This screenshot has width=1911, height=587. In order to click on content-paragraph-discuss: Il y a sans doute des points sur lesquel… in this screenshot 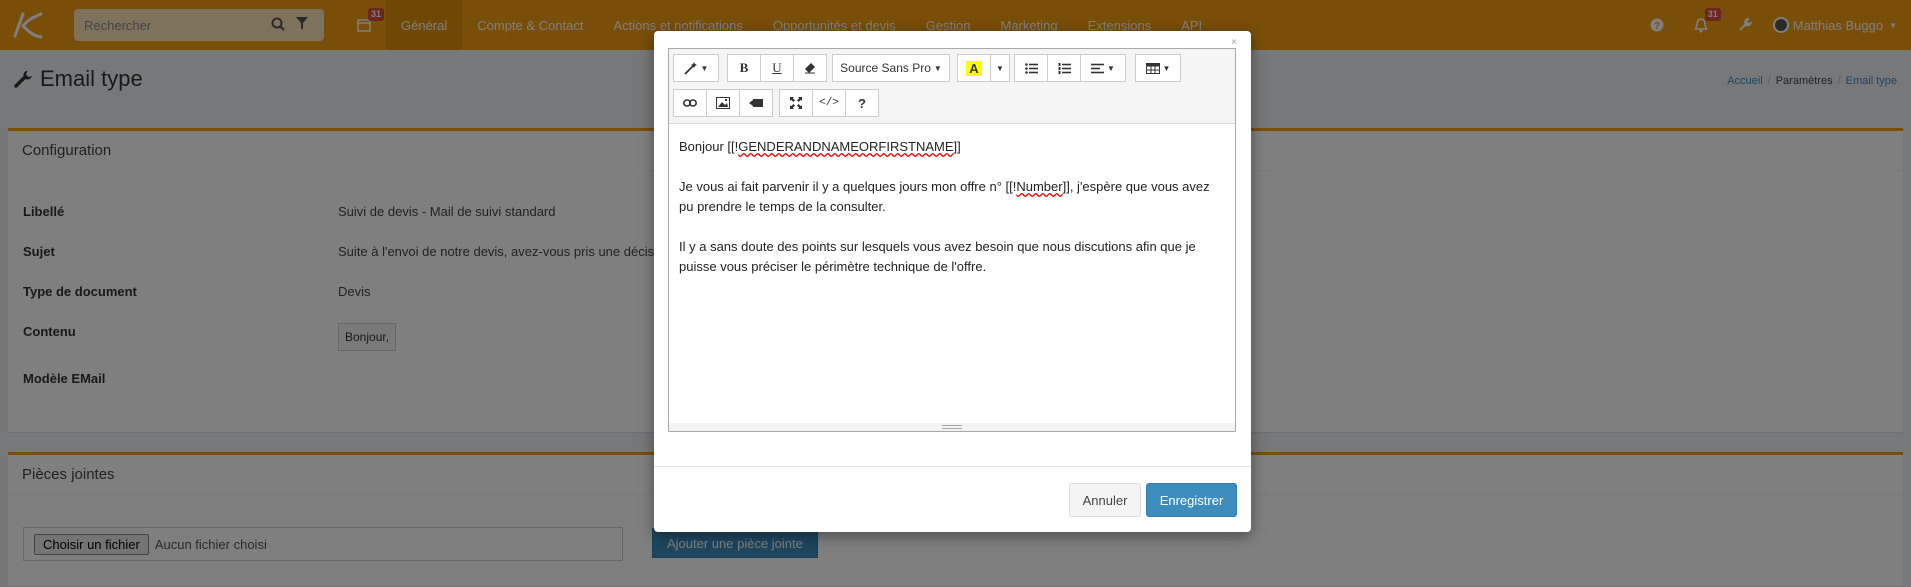, I will do `click(937, 256)`.